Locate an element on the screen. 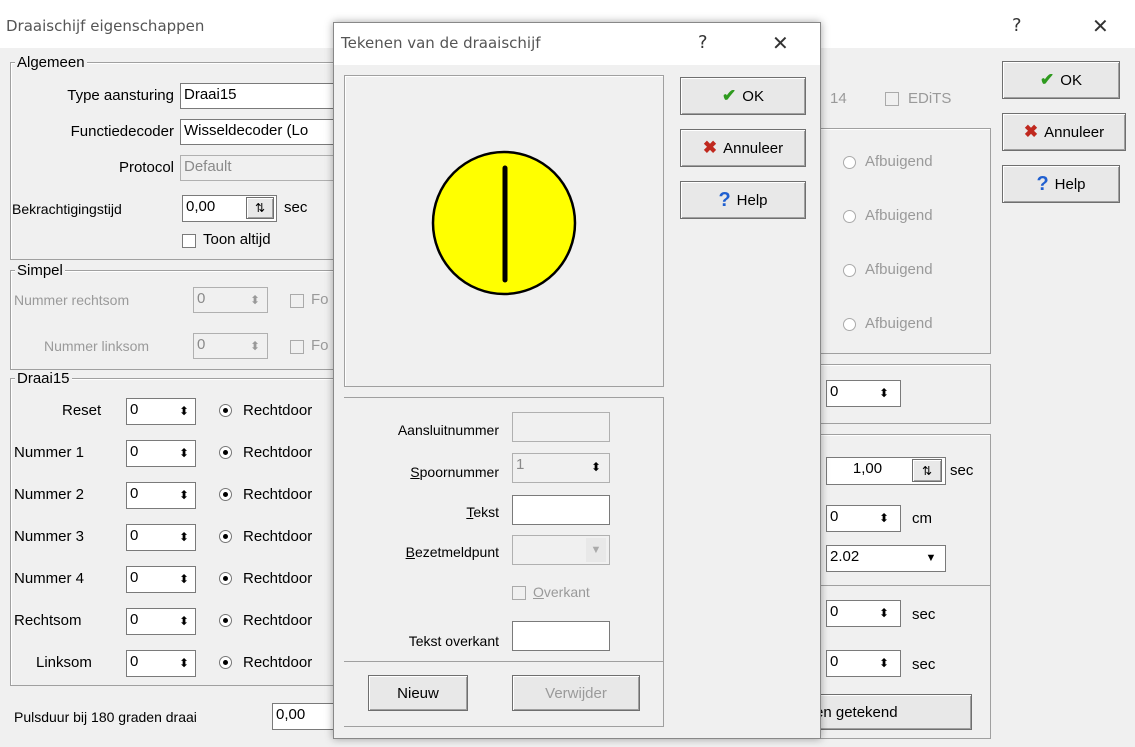 This screenshot has height=747, width=1135. main-ok-button: ✔ OK is located at coordinates (1061, 80).